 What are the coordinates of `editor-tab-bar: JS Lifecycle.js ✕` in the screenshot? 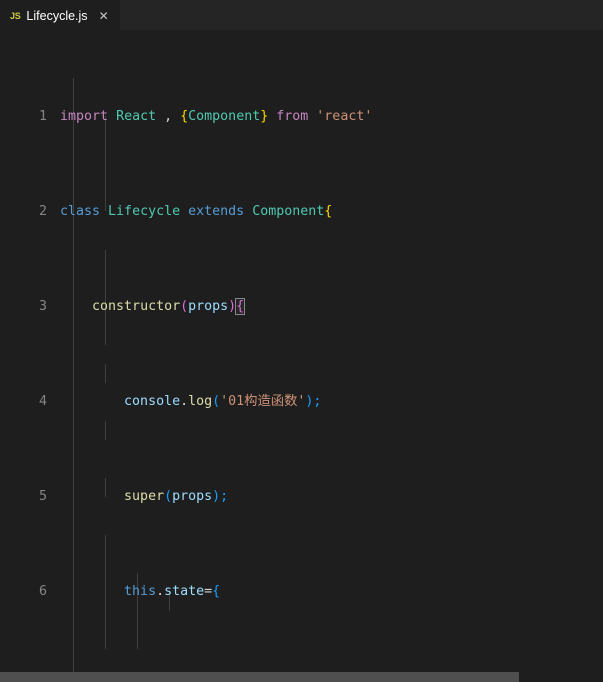 It's located at (301, 15).